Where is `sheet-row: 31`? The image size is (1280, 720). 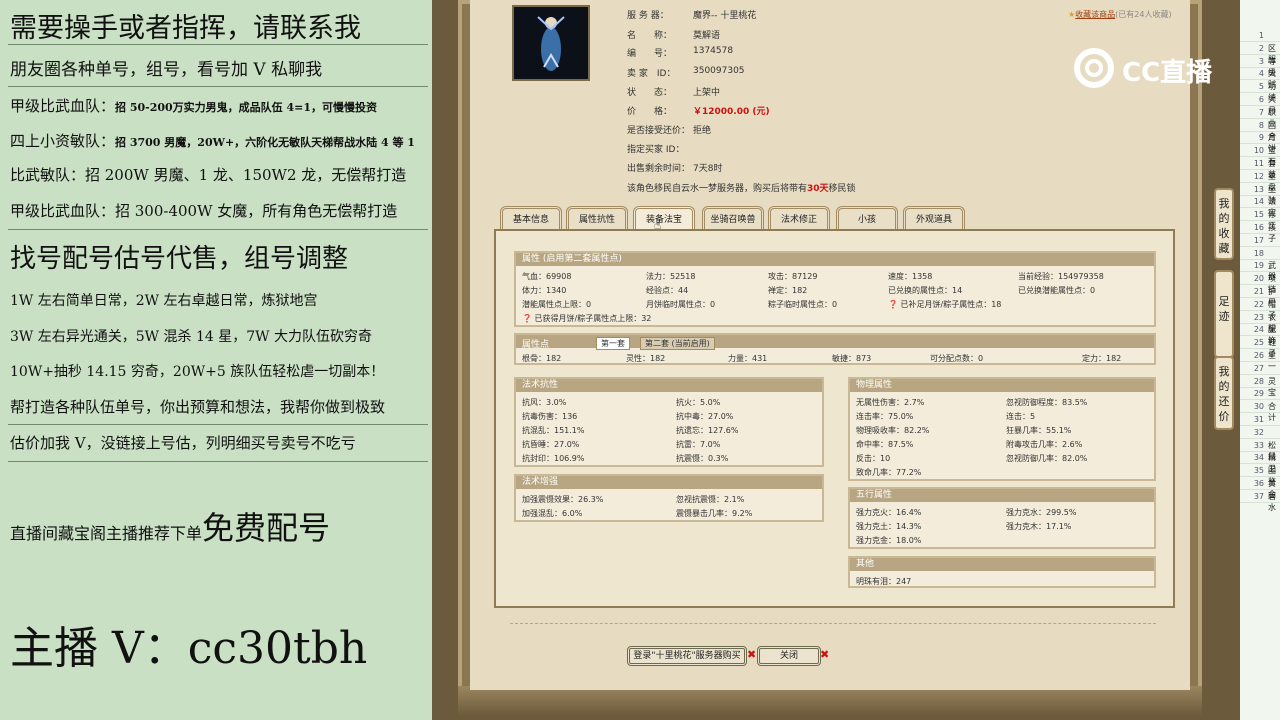 sheet-row: 31 is located at coordinates (1260, 420).